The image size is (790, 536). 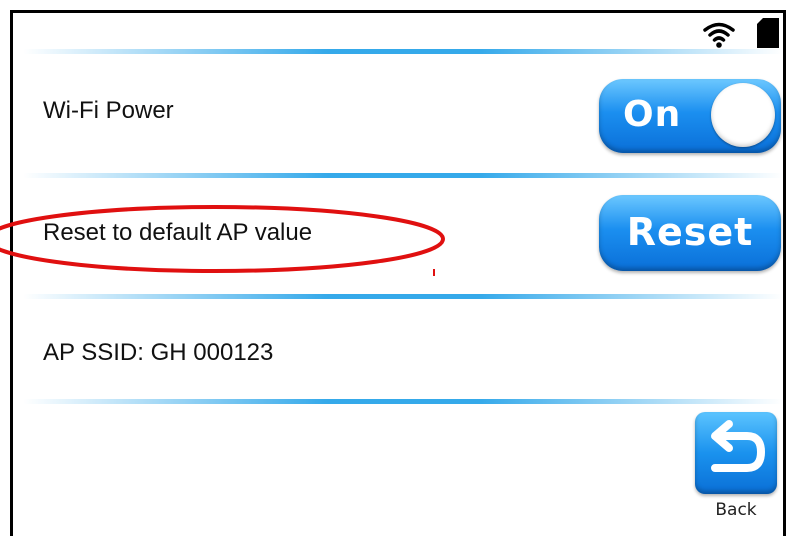 I want to click on reset-button-label: Reset, so click(x=690, y=232).